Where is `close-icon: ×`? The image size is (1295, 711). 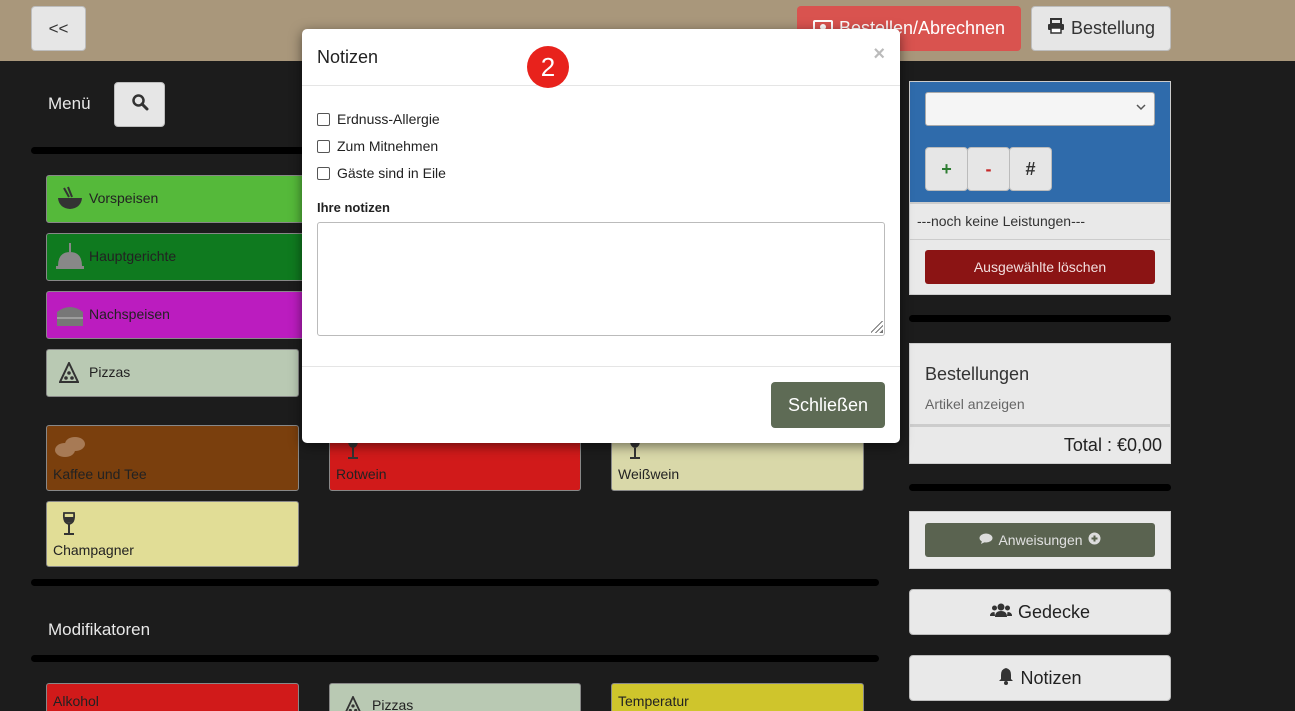 close-icon: × is located at coordinates (879, 54).